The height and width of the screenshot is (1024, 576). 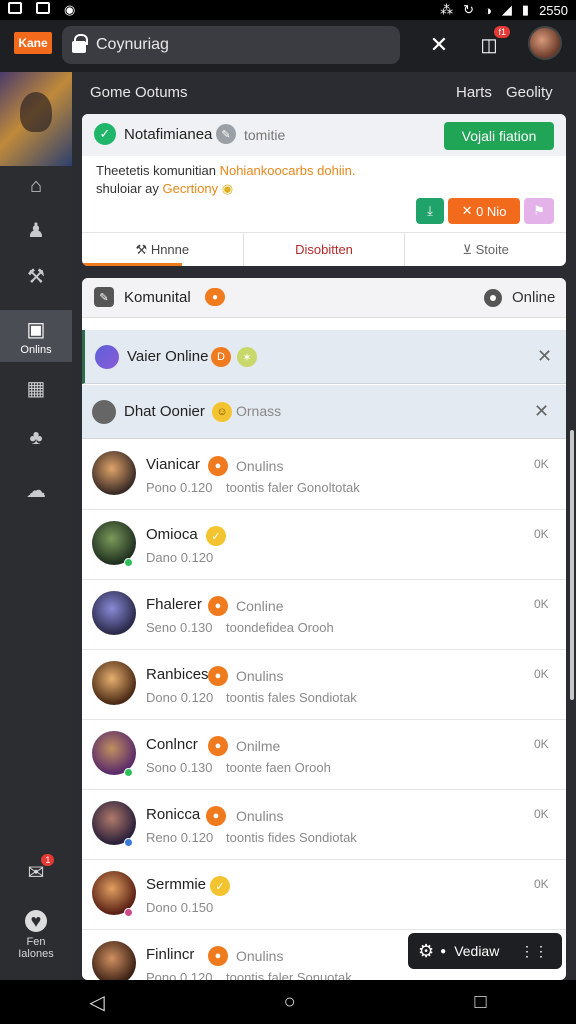 What do you see at coordinates (104, 412) in the screenshot?
I see `chat-icon` at bounding box center [104, 412].